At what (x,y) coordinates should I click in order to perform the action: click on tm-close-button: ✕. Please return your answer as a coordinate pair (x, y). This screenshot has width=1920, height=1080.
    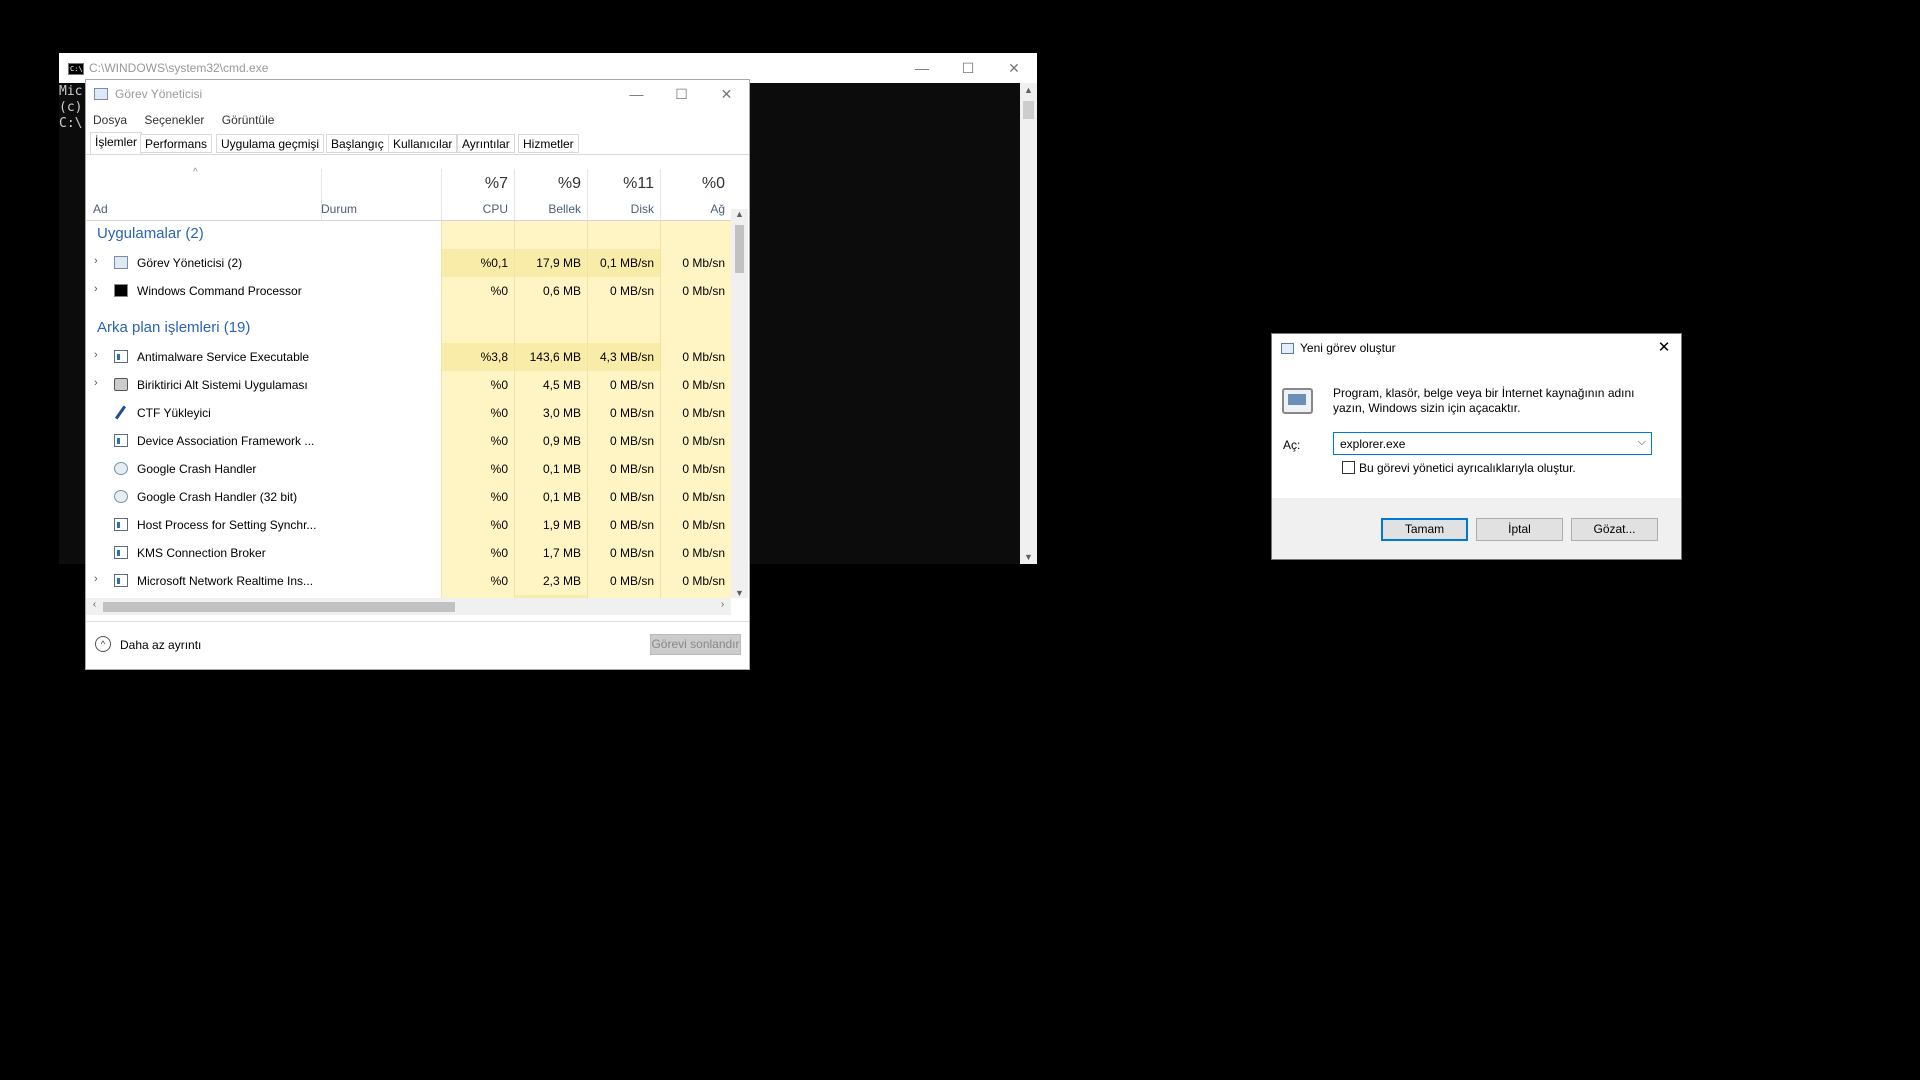
    Looking at the image, I should click on (726, 94).